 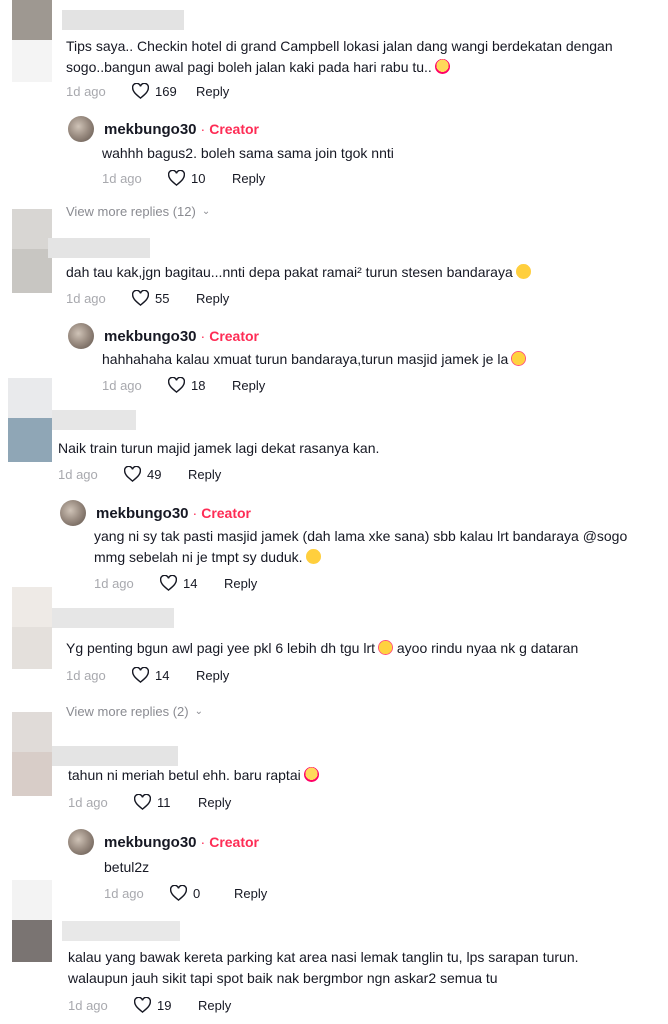 I want to click on grimacing-emoji-icon, so click(x=313, y=556).